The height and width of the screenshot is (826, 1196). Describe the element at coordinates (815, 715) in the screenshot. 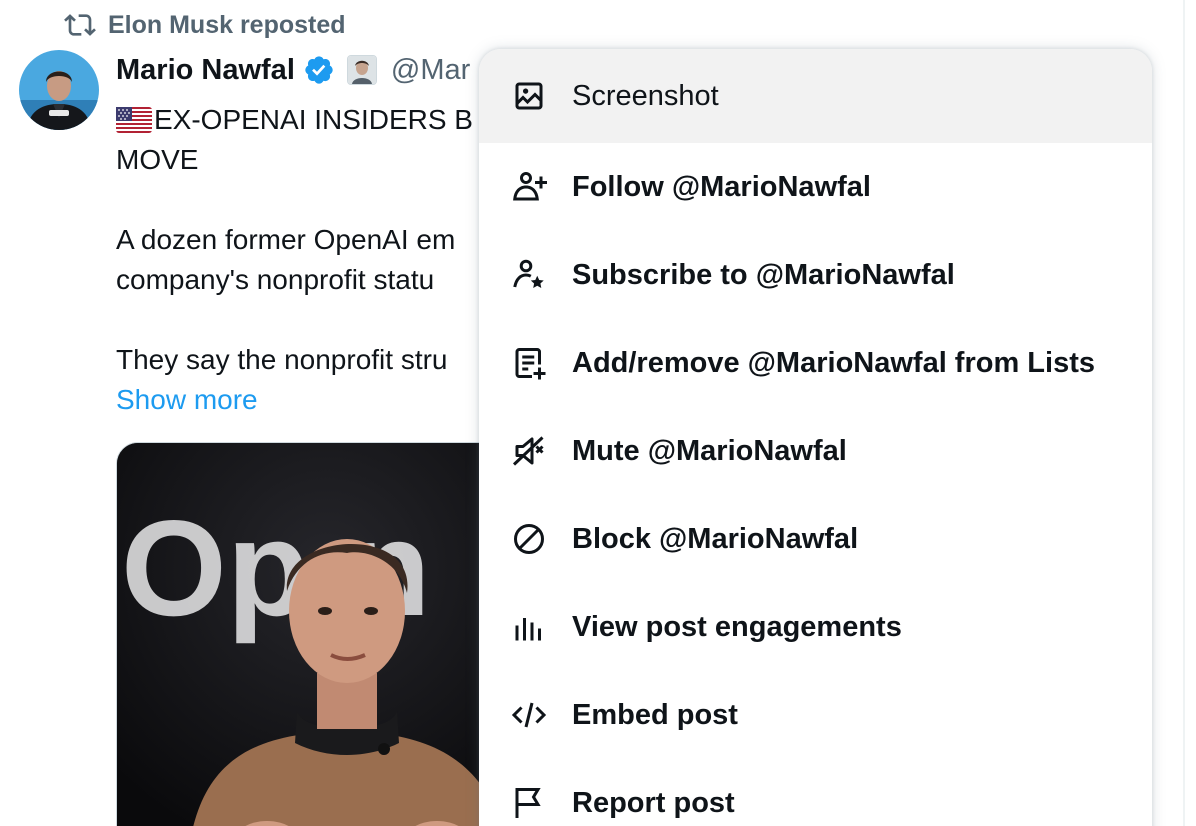

I see `menu-item-embed: Embed post` at that location.